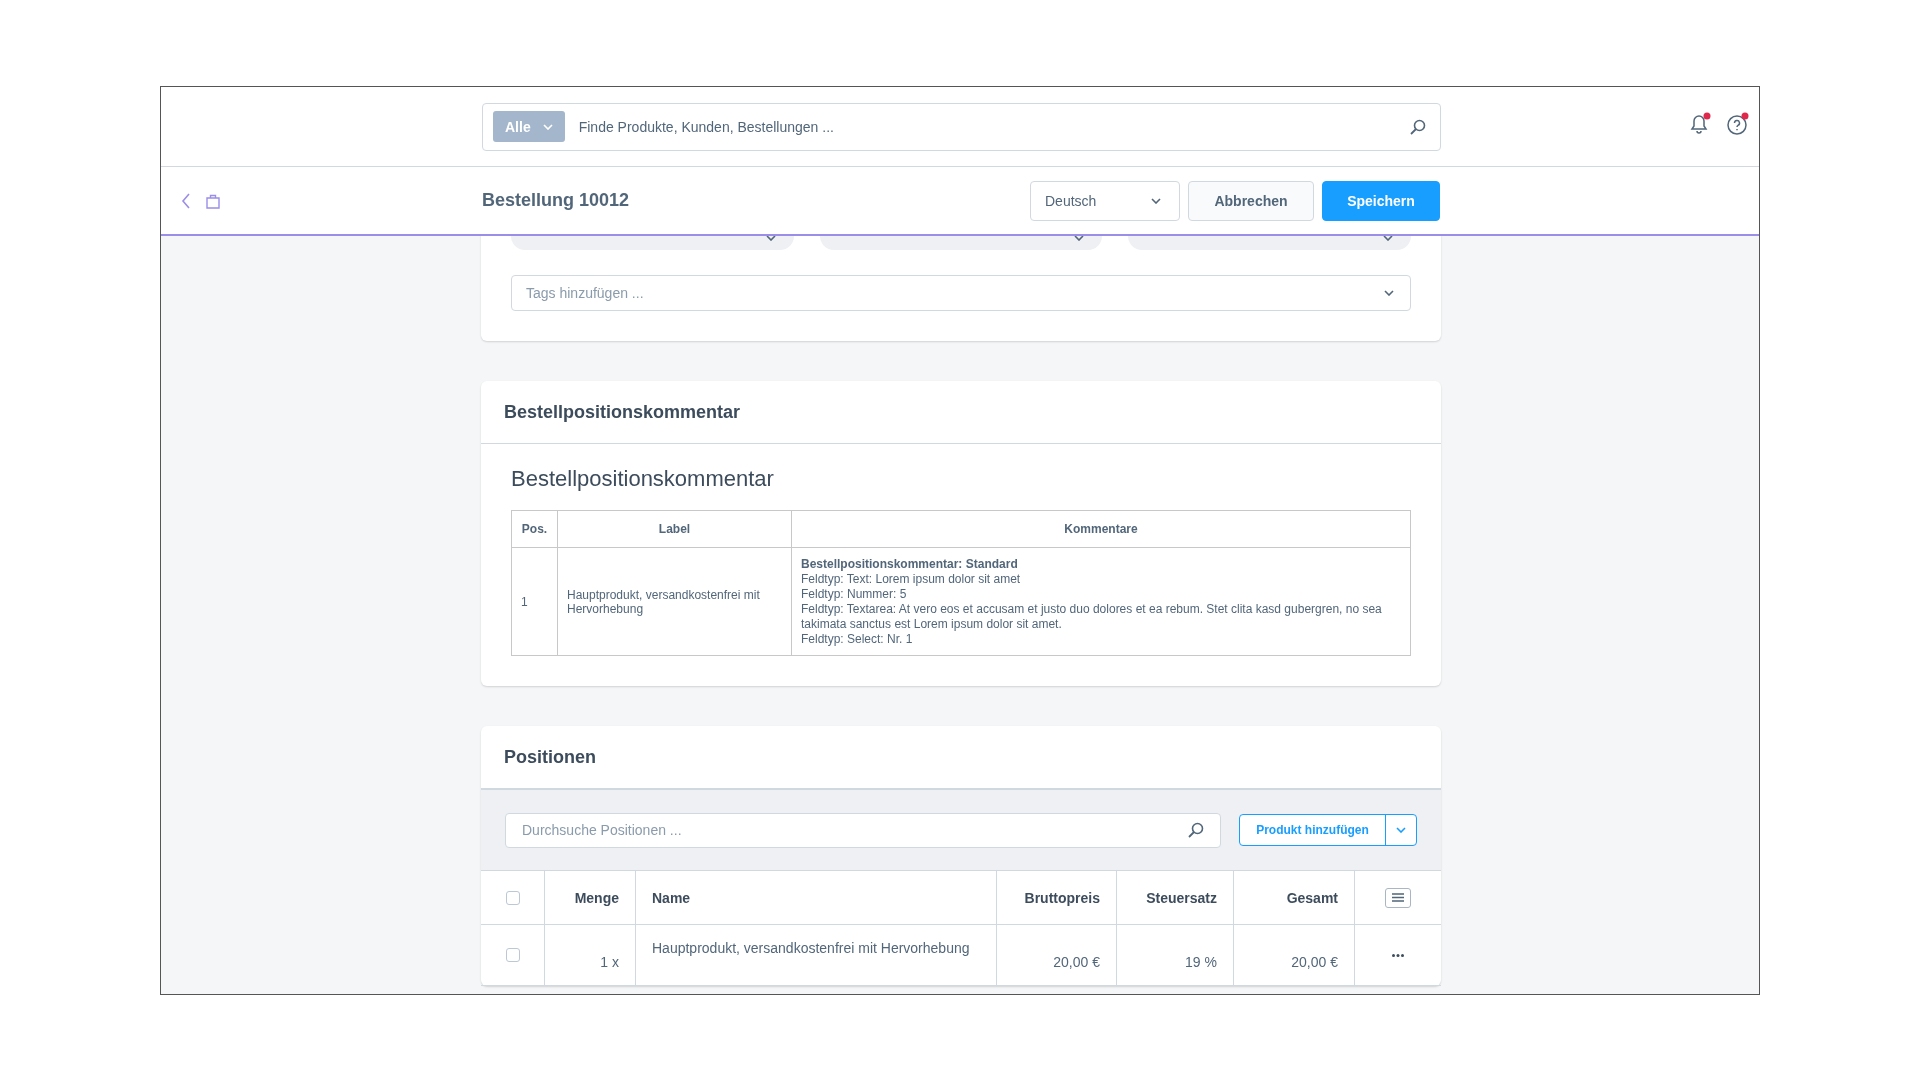  I want to click on comment-title: Bestellpositionskommentar: Standard, so click(910, 564).